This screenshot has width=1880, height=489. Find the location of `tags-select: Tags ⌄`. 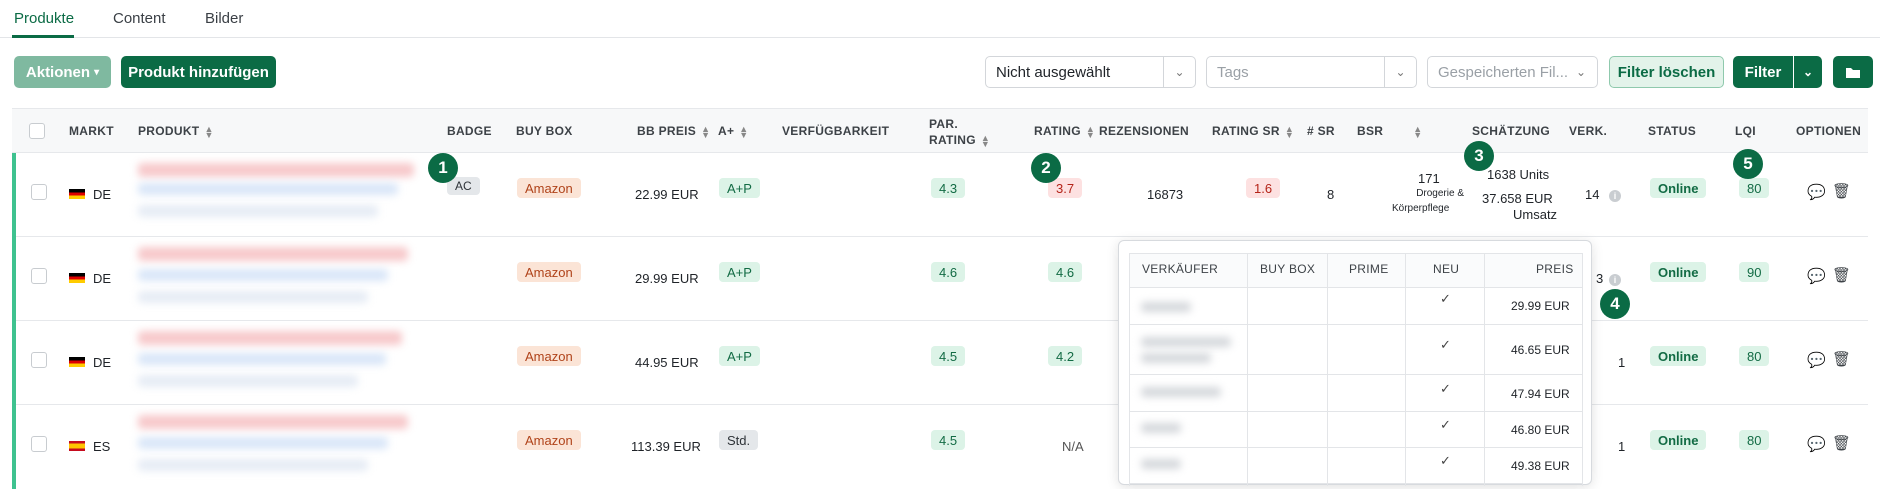

tags-select: Tags ⌄ is located at coordinates (1311, 72).